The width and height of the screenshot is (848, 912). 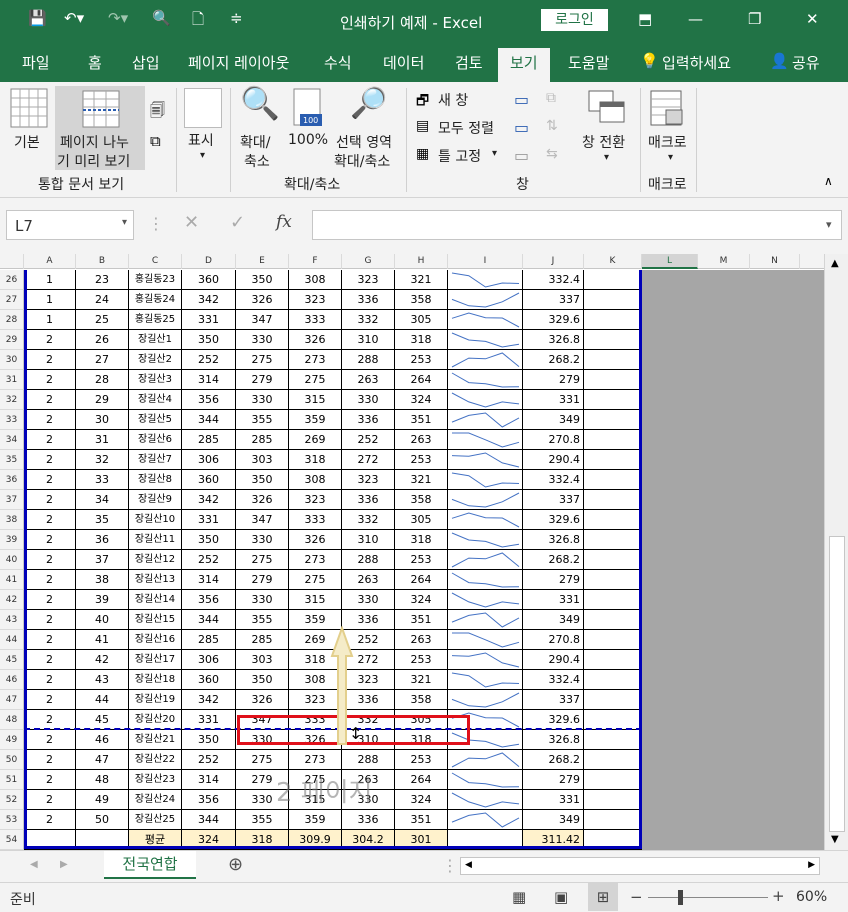 I want to click on switch-windows-icon, so click(x=607, y=108).